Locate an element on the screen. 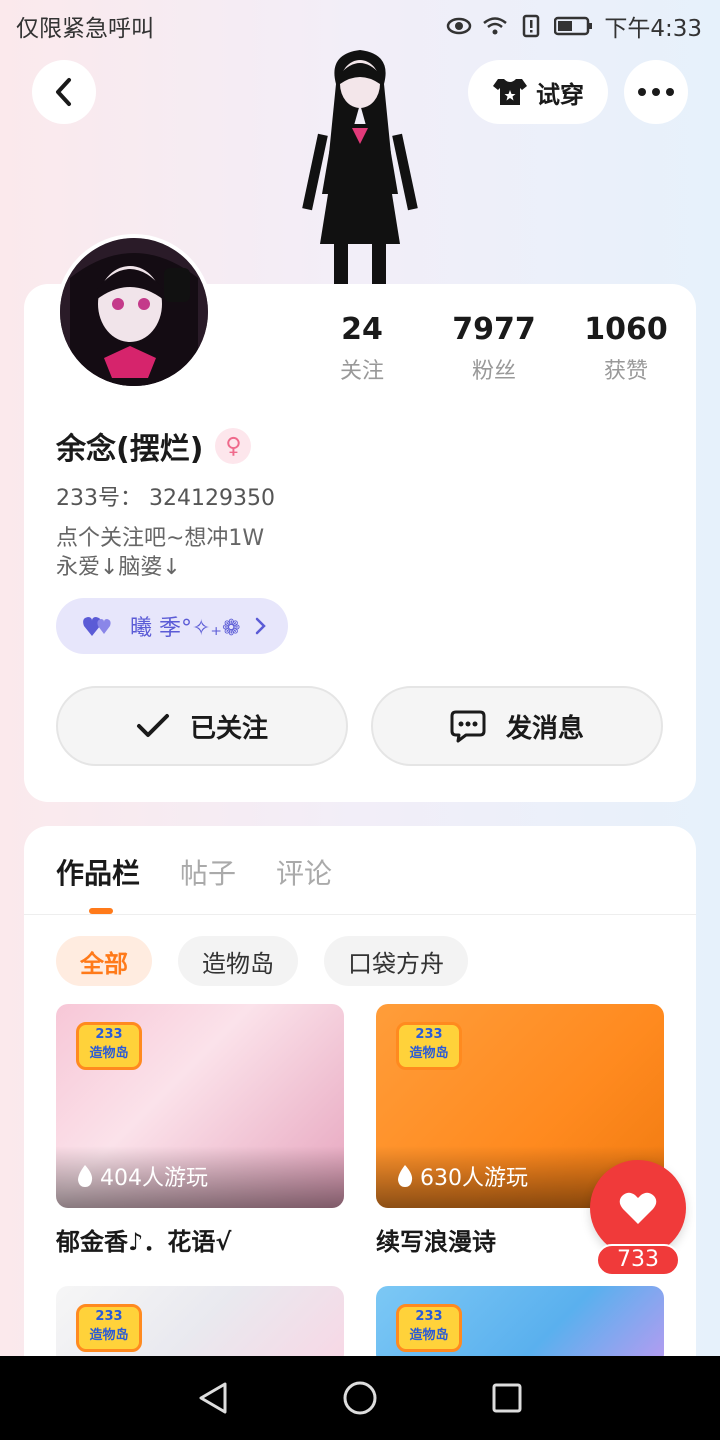 The image size is (720, 1440). play-count-text: 630人游玩 is located at coordinates (474, 1178).